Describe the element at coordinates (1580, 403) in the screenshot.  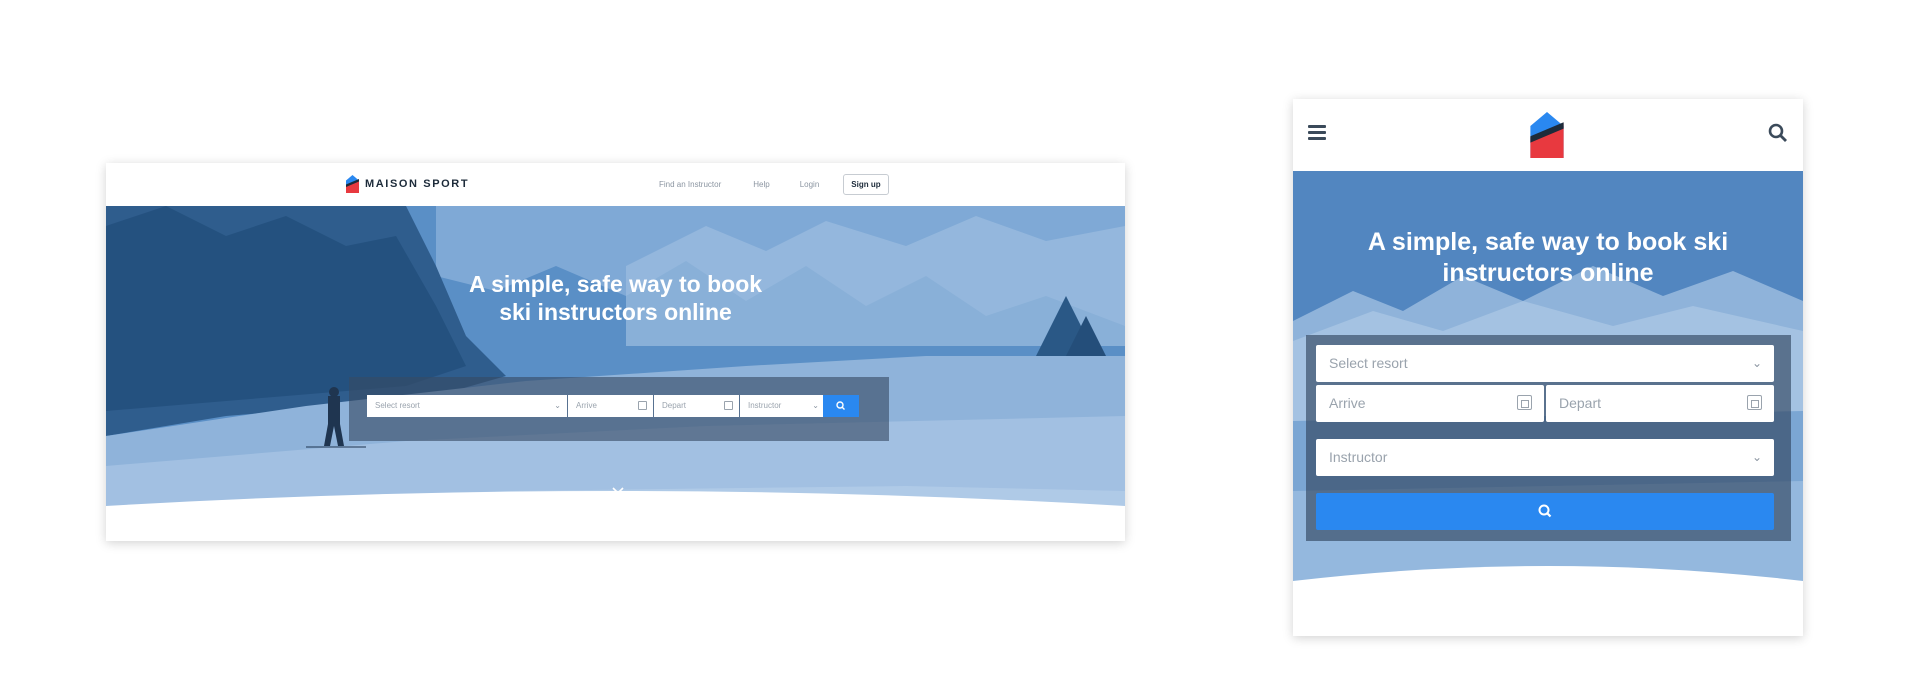
I see `mobile-depart-label: Depart` at that location.